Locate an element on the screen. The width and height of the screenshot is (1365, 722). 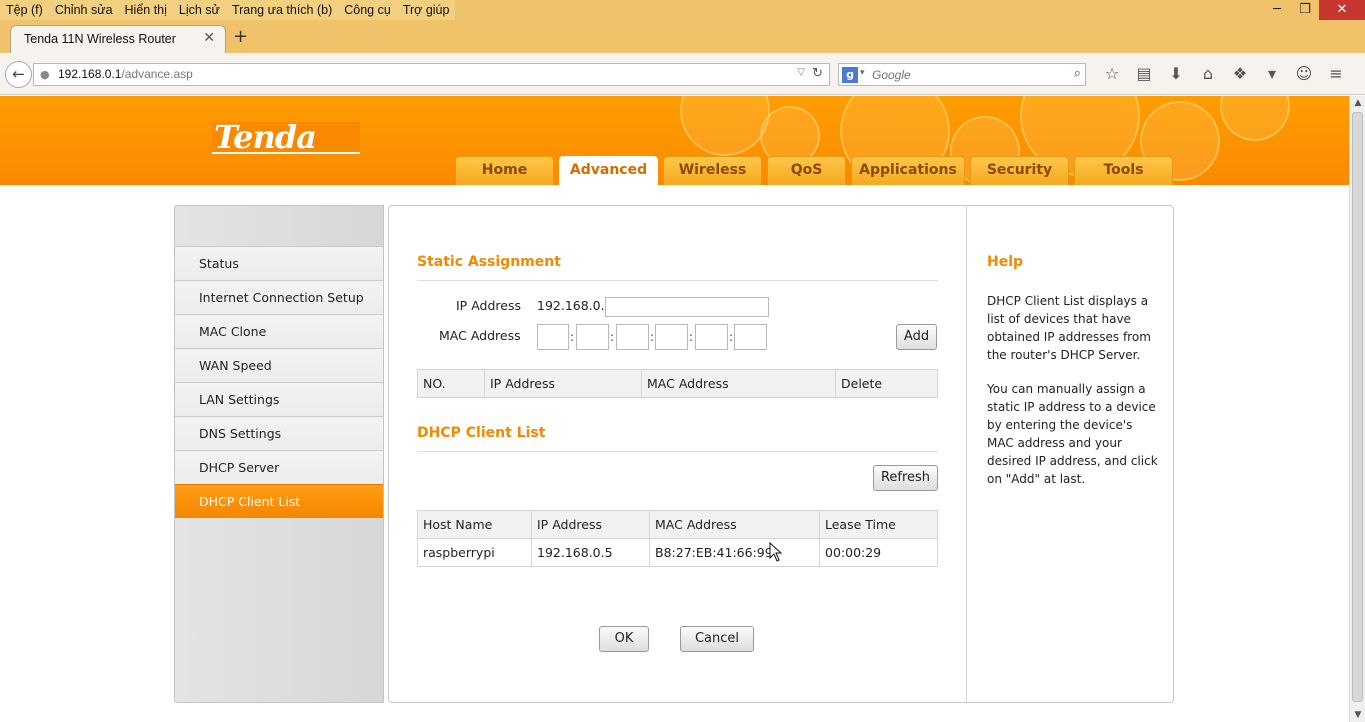
mac-octet-1-input is located at coordinates (553, 337).